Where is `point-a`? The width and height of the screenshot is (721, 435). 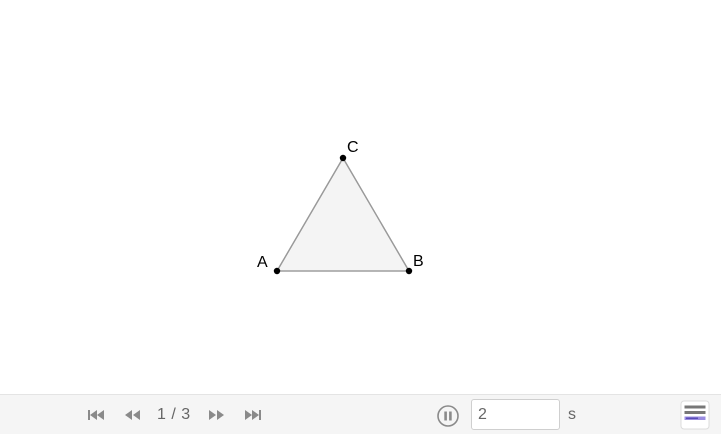 point-a is located at coordinates (277, 271).